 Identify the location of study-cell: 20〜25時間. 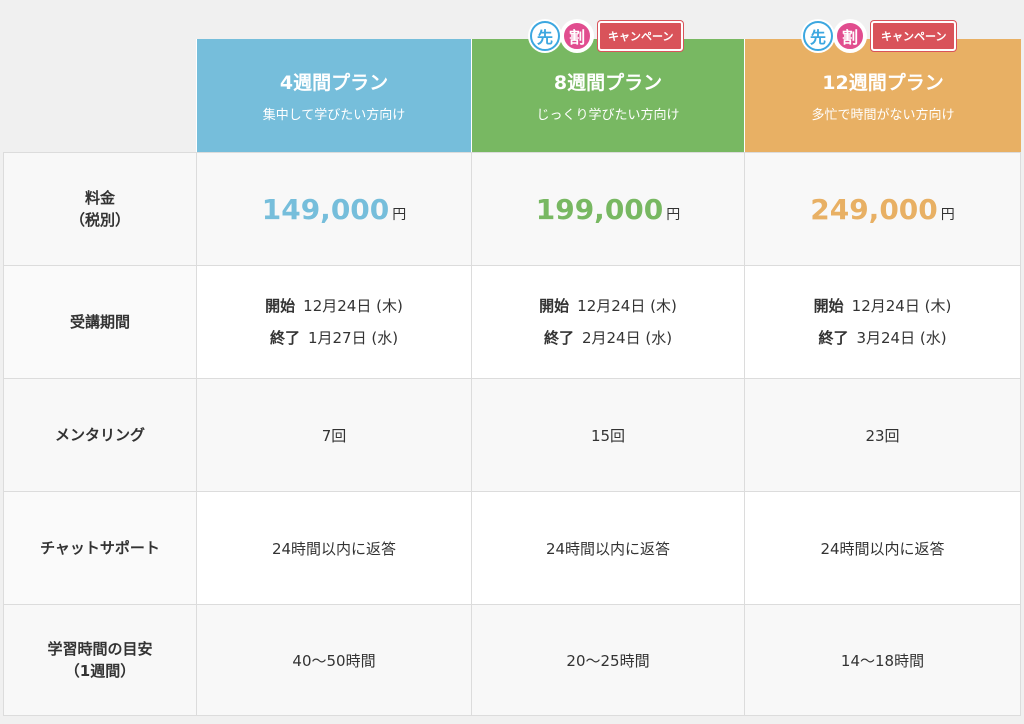
(607, 660).